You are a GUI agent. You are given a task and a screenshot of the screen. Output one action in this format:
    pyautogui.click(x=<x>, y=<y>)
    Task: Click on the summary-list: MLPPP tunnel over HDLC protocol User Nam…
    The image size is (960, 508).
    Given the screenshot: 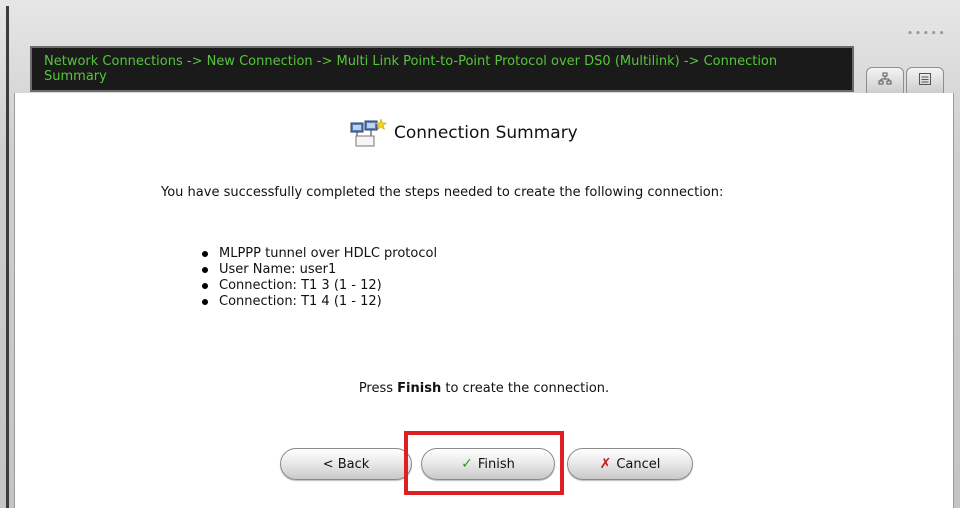 What is the action you would take?
    pyautogui.click(x=319, y=278)
    